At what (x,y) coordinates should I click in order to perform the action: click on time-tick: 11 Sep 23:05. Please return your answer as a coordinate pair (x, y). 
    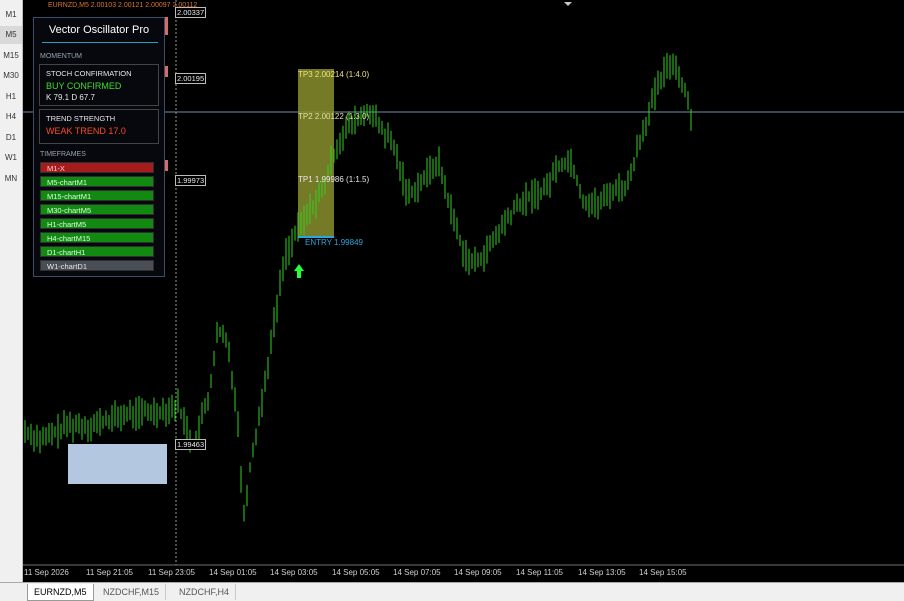
    Looking at the image, I should click on (172, 572).